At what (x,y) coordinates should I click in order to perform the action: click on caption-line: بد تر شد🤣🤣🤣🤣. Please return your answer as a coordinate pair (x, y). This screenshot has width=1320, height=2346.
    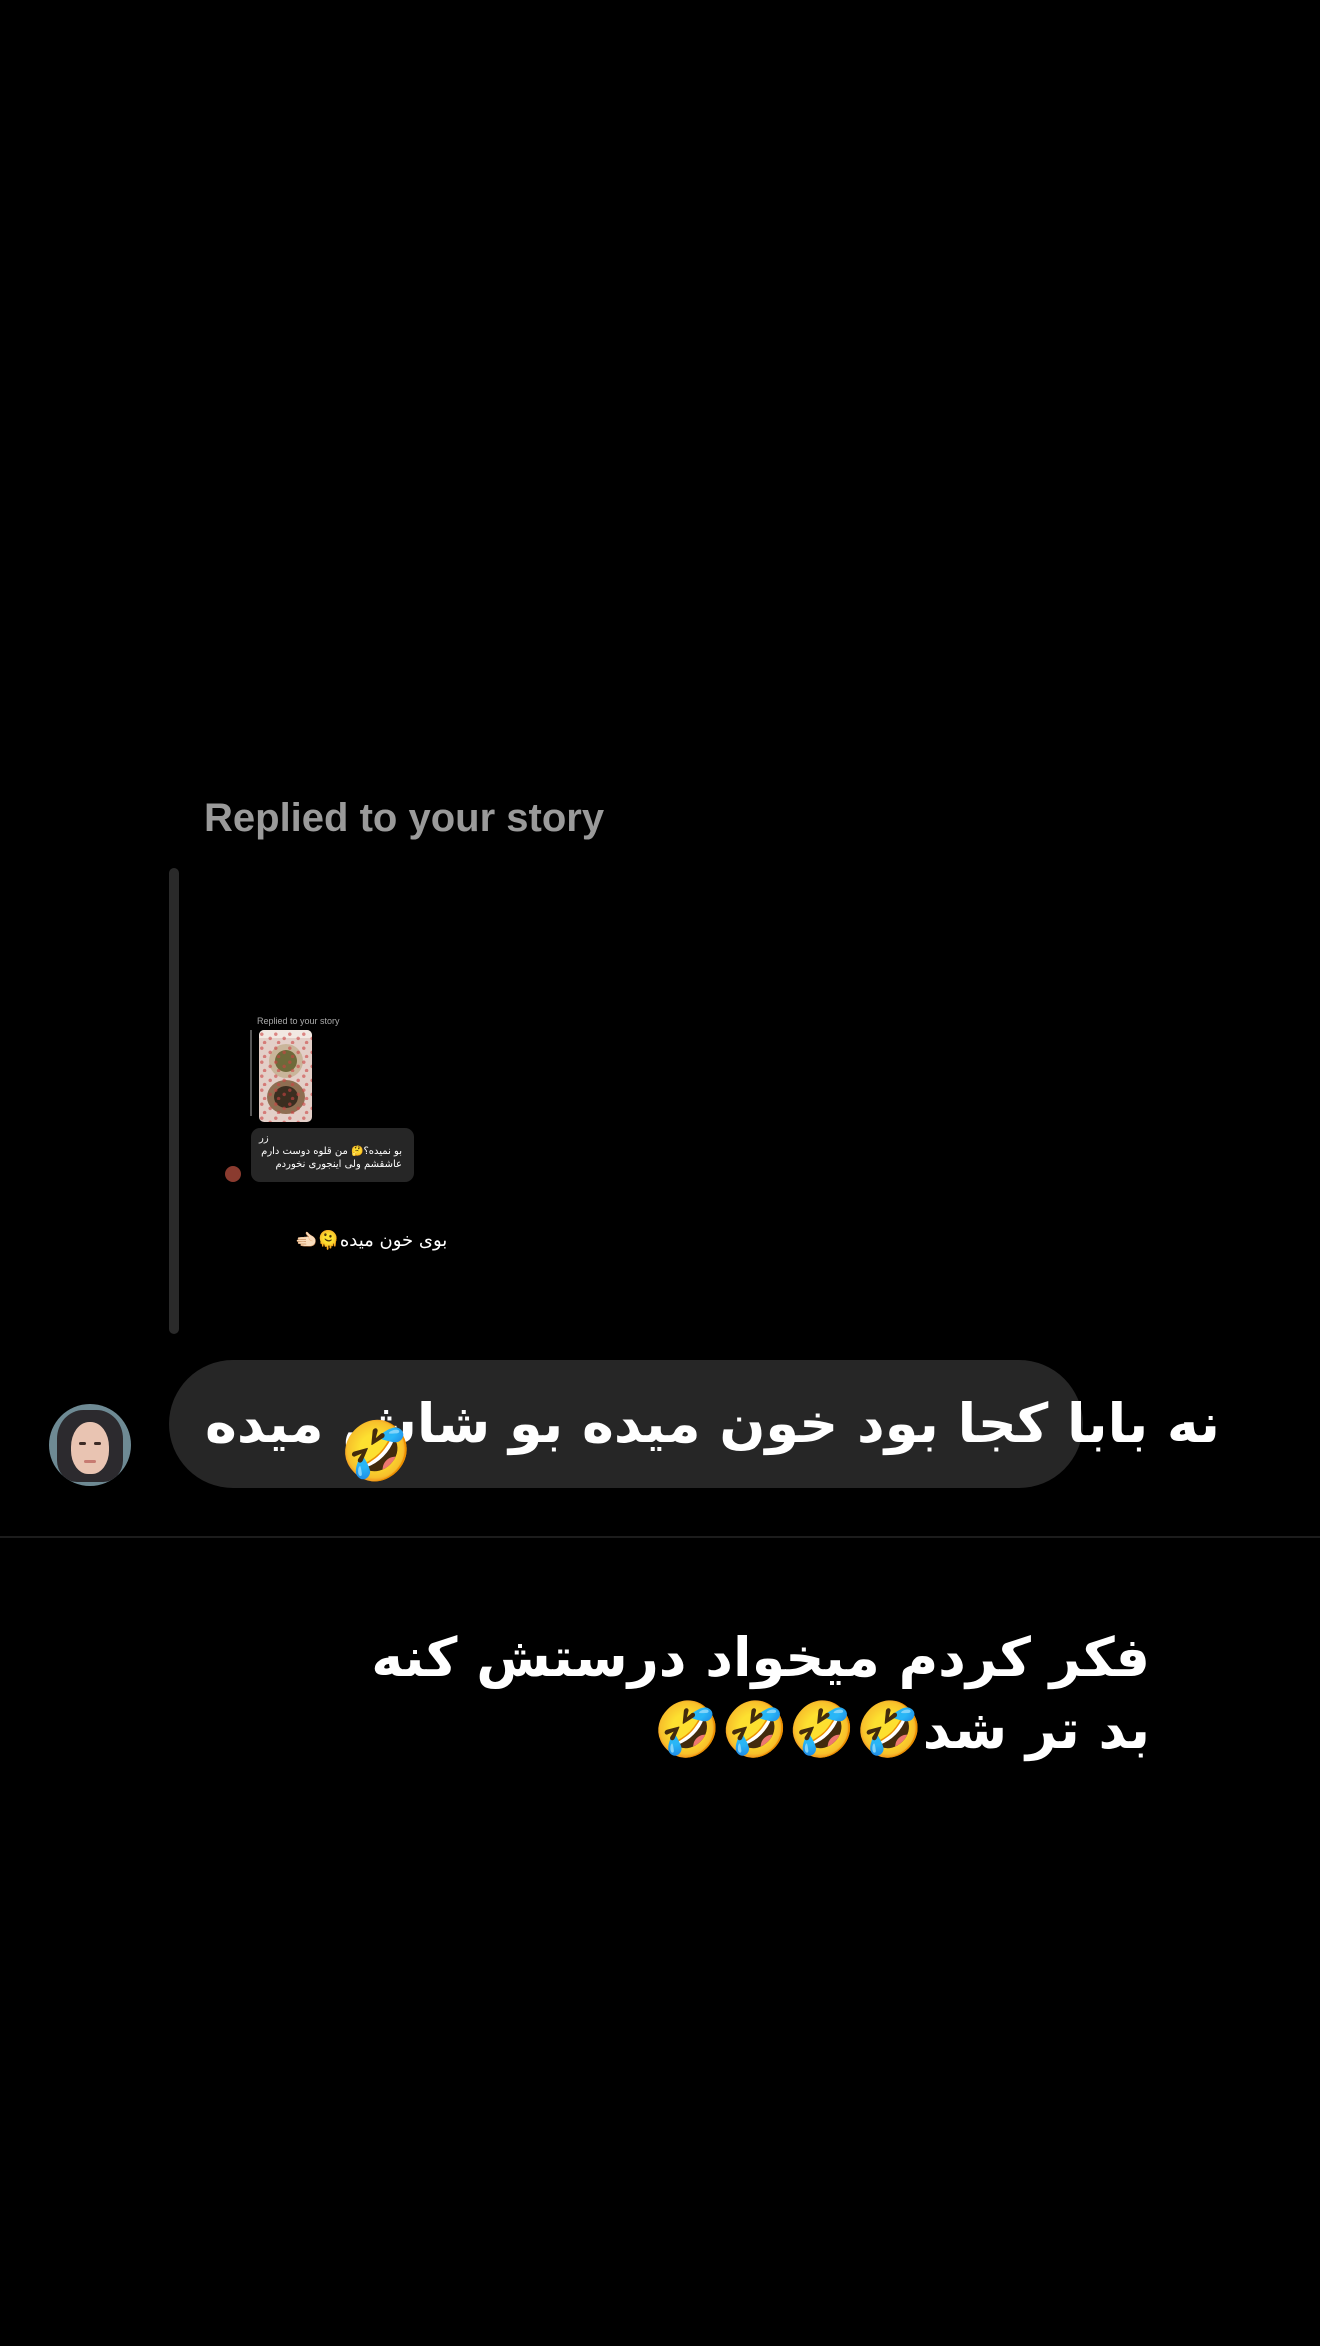
    Looking at the image, I should click on (901, 1729).